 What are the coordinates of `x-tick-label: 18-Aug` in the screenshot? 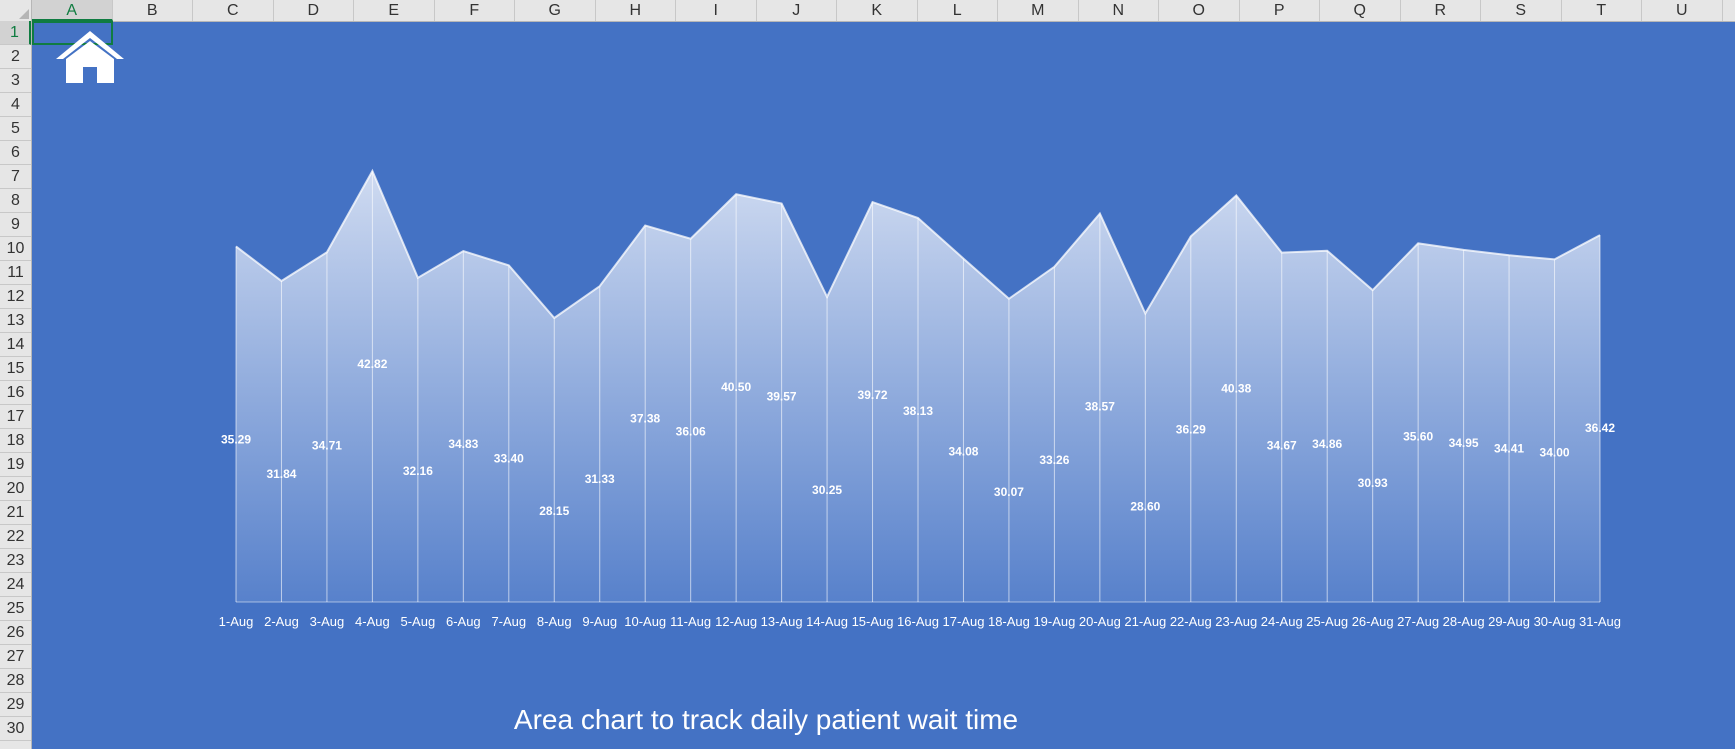 It's located at (1009, 621).